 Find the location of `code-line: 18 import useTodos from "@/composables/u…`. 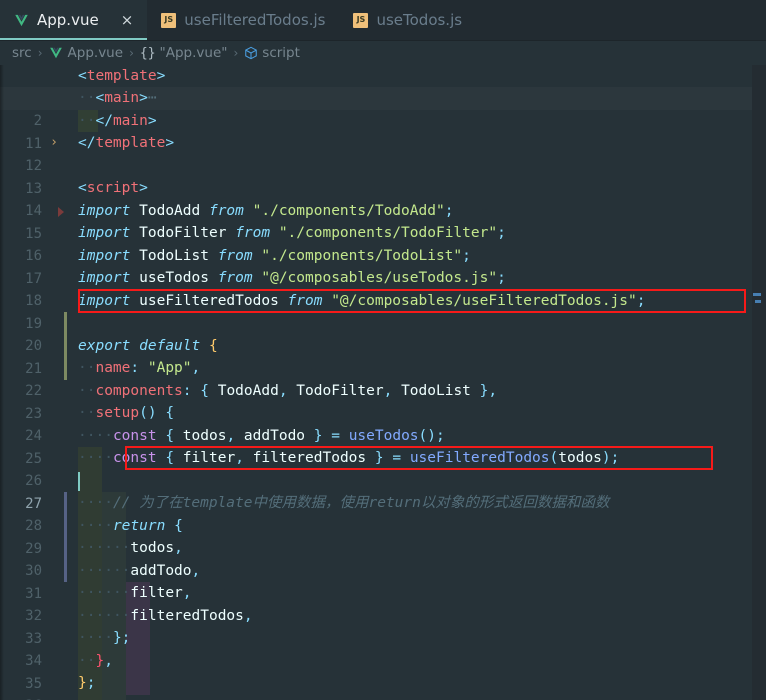

code-line: 18 import useTodos from "@/composables/u… is located at coordinates (383, 288).